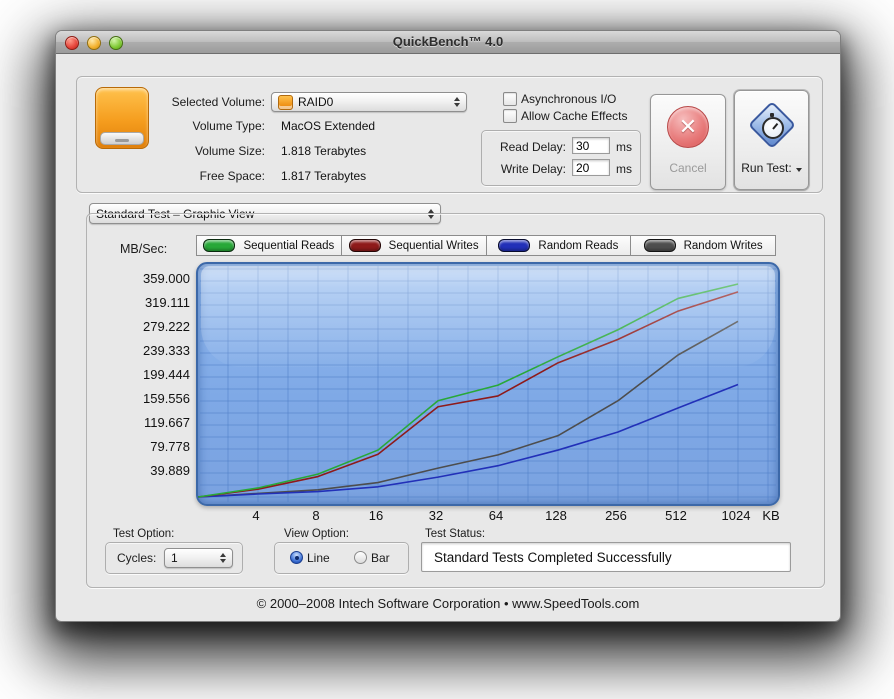 The height and width of the screenshot is (699, 894). Describe the element at coordinates (218, 102) in the screenshot. I see `selected-volume-label: Selected Volume:` at that location.